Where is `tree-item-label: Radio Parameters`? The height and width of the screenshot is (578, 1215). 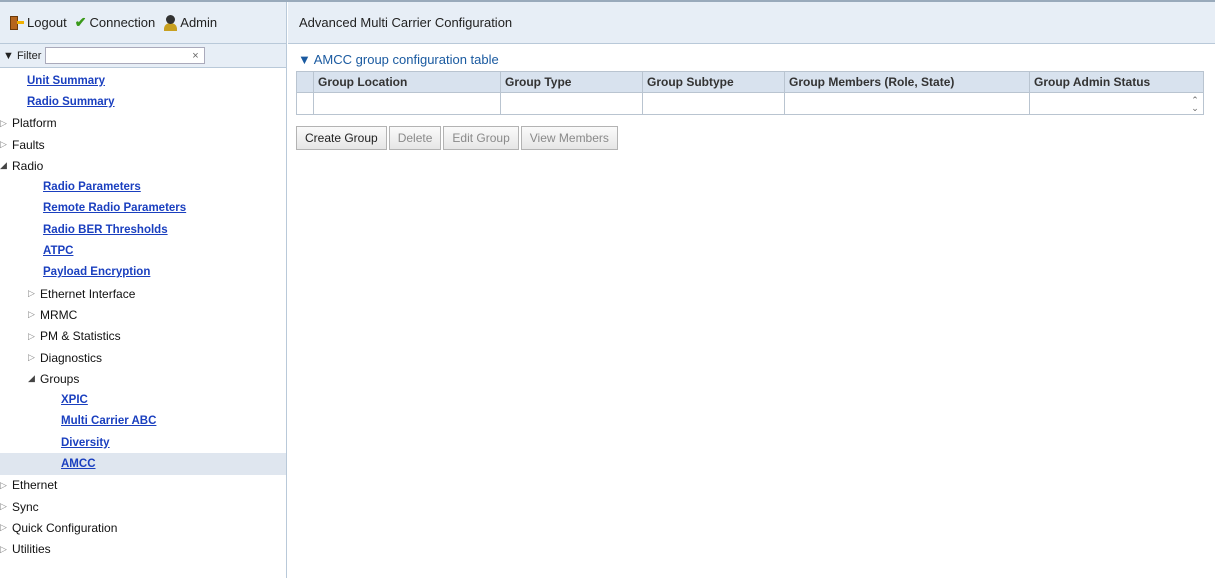 tree-item-label: Radio Parameters is located at coordinates (92, 187).